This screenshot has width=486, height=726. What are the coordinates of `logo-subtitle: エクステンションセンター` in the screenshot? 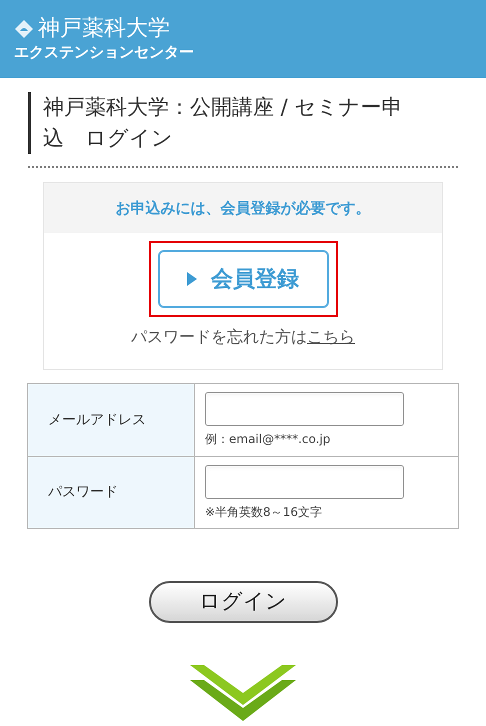 It's located at (104, 52).